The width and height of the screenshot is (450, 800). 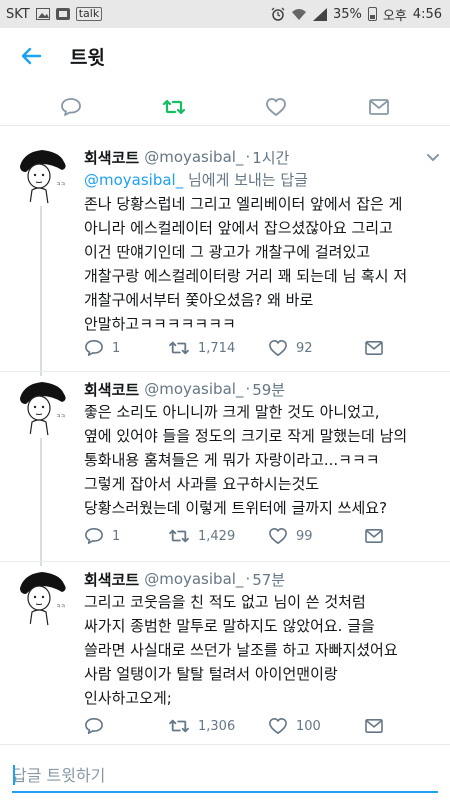 What do you see at coordinates (62, 14) in the screenshot?
I see `gallery-notification-icon` at bounding box center [62, 14].